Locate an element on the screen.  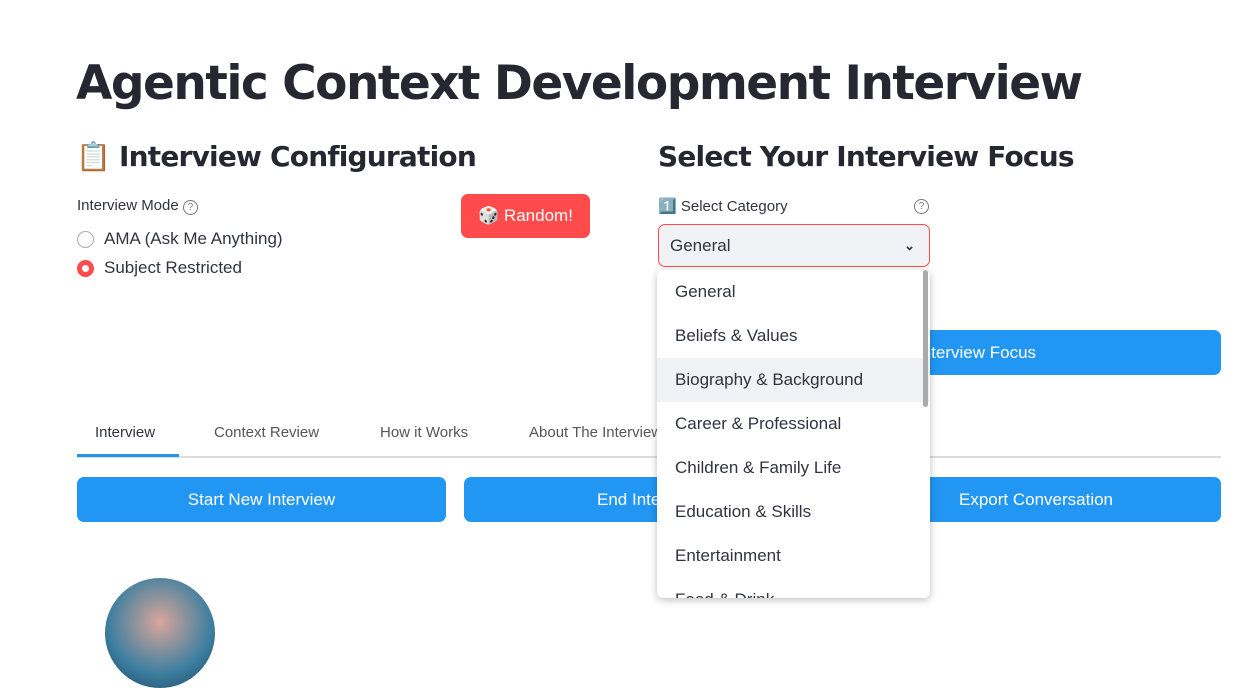
active-tab-indicator is located at coordinates (128, 455).